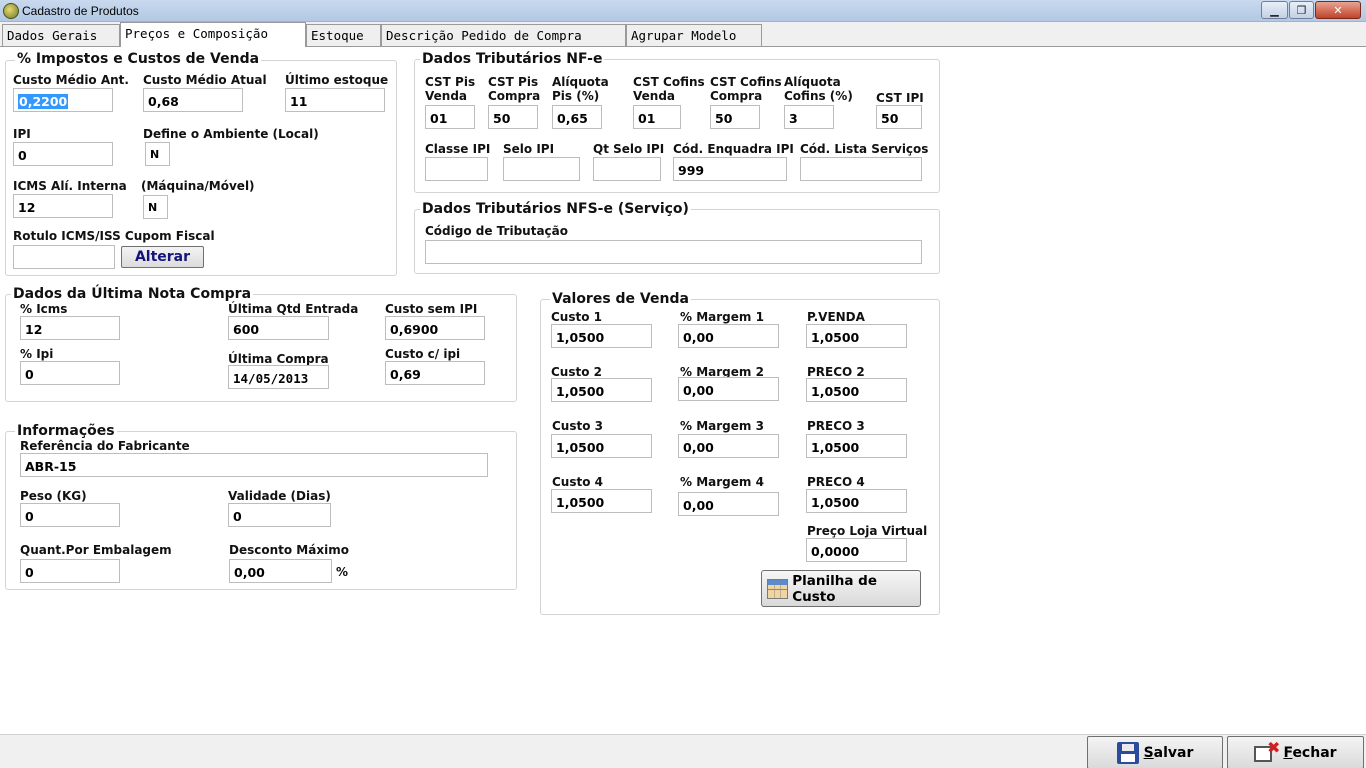 This screenshot has width=1366, height=768. What do you see at coordinates (64, 257) in the screenshot?
I see `rotulo-field` at bounding box center [64, 257].